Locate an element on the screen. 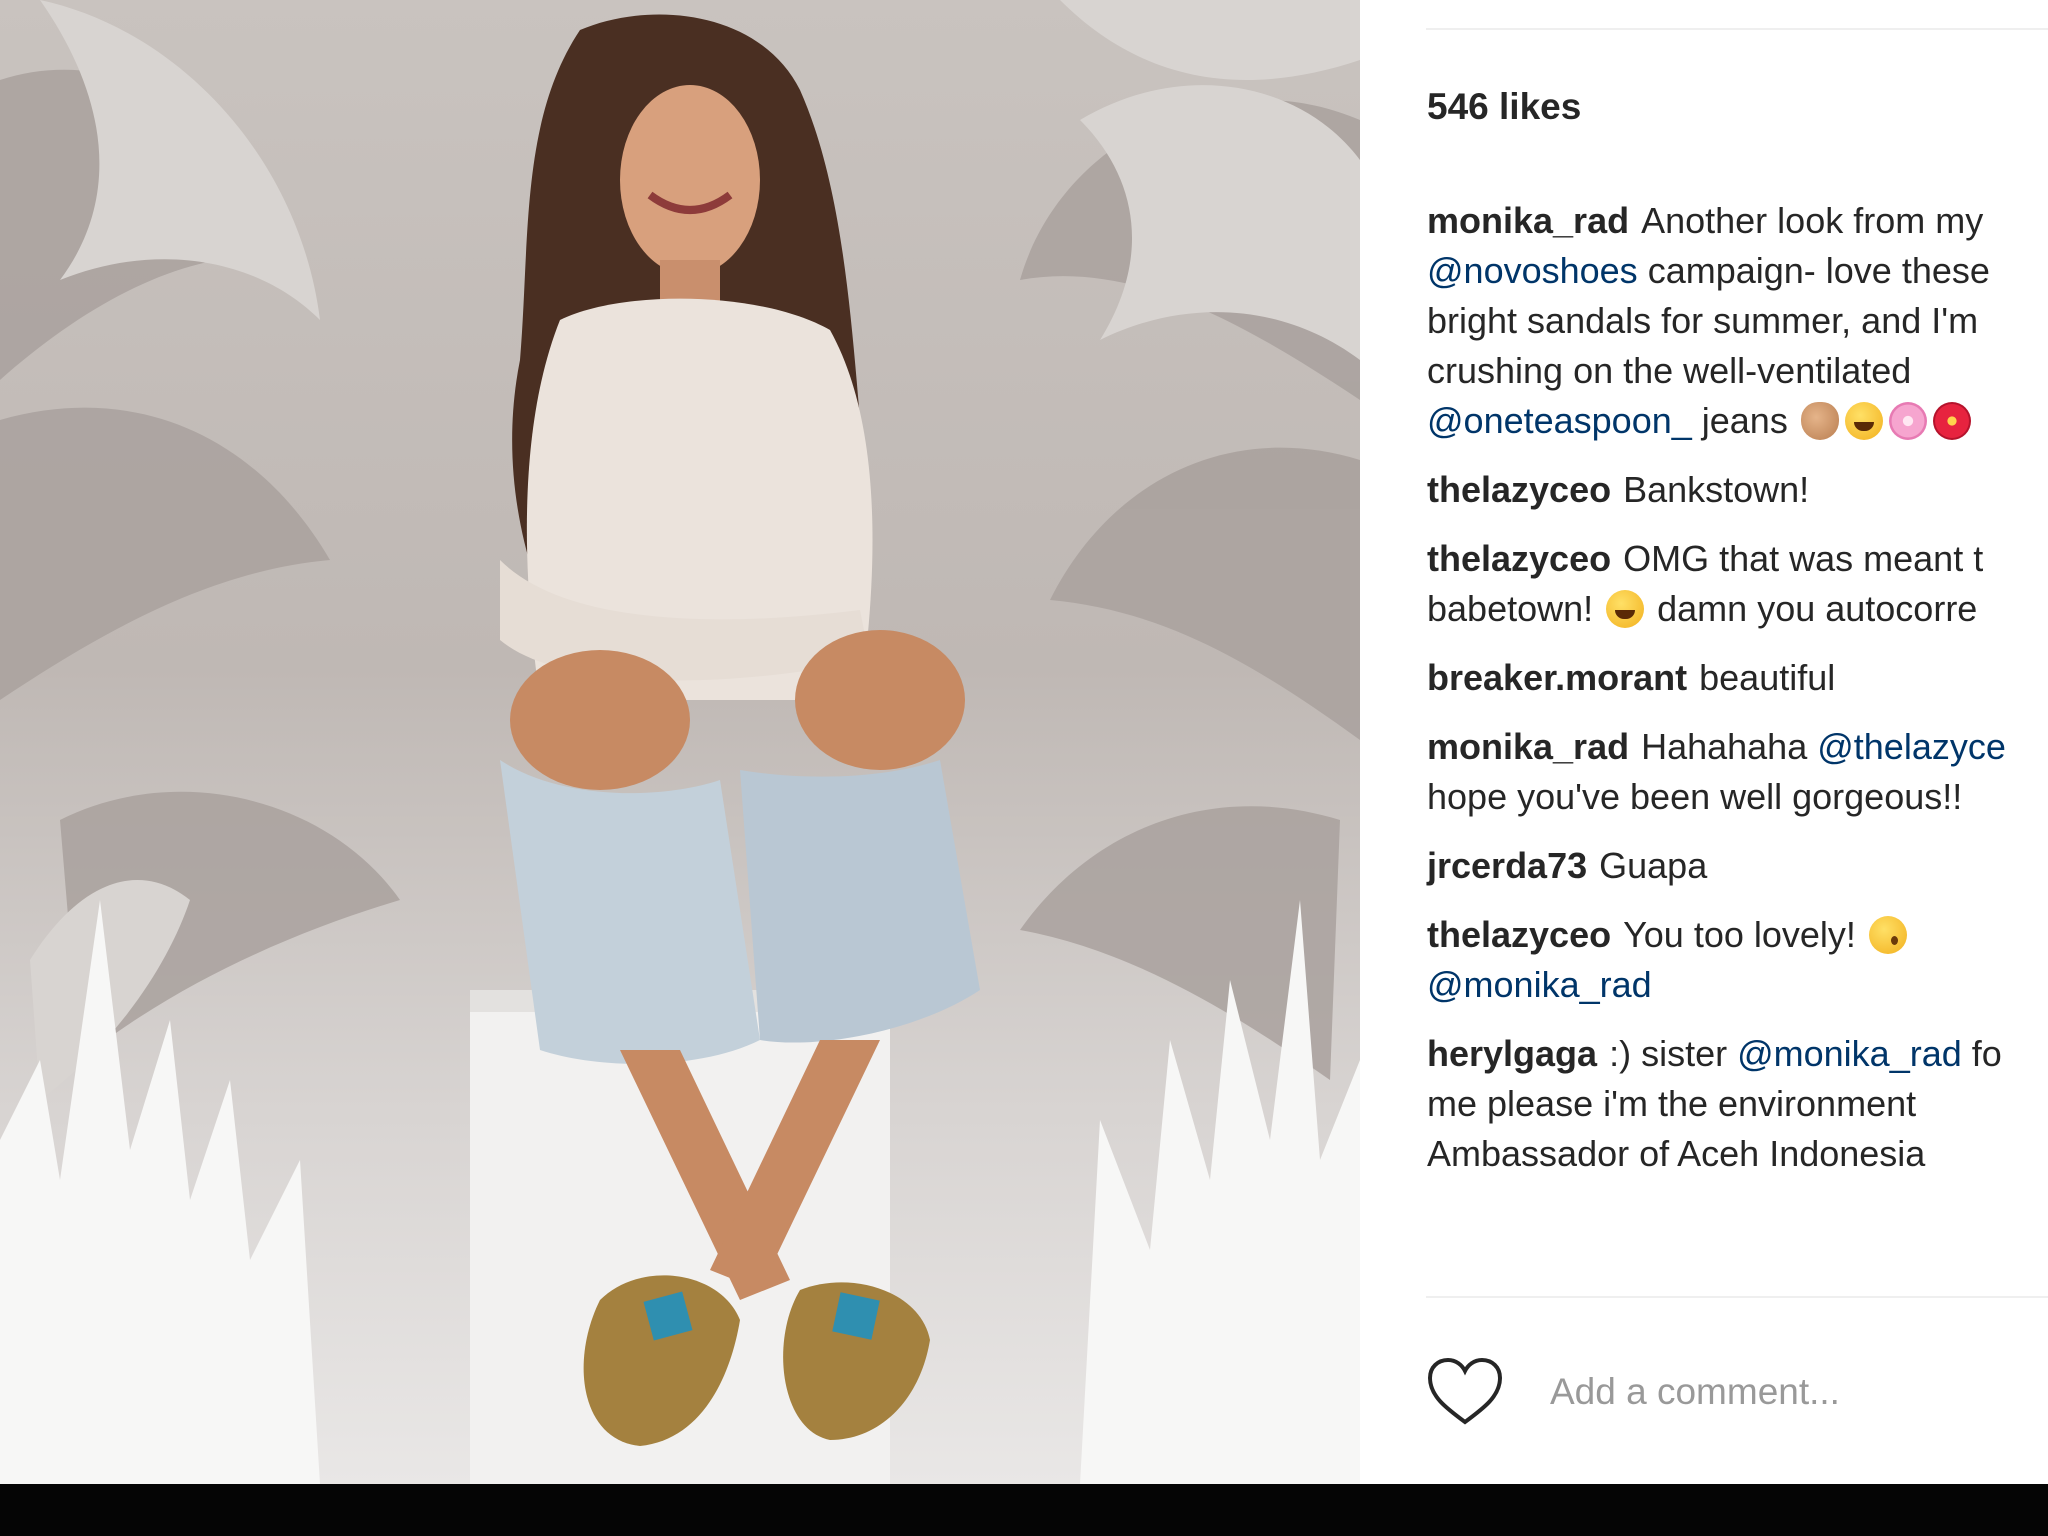 This screenshot has height=1536, width=2048. comment-line: thelazyceo OMG that was meant t is located at coordinates (1737, 559).